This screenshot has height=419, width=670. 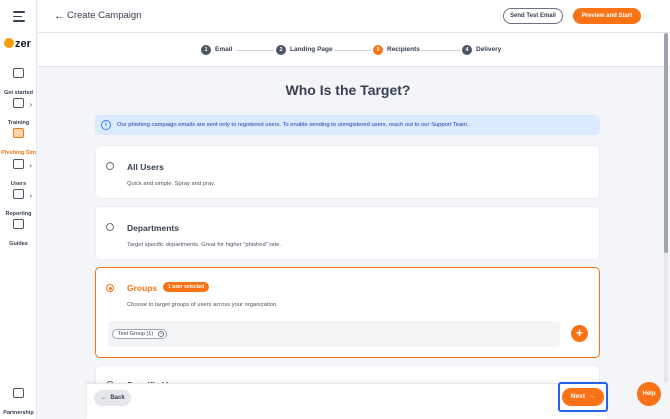 What do you see at coordinates (18, 393) in the screenshot?
I see `building-icon` at bounding box center [18, 393].